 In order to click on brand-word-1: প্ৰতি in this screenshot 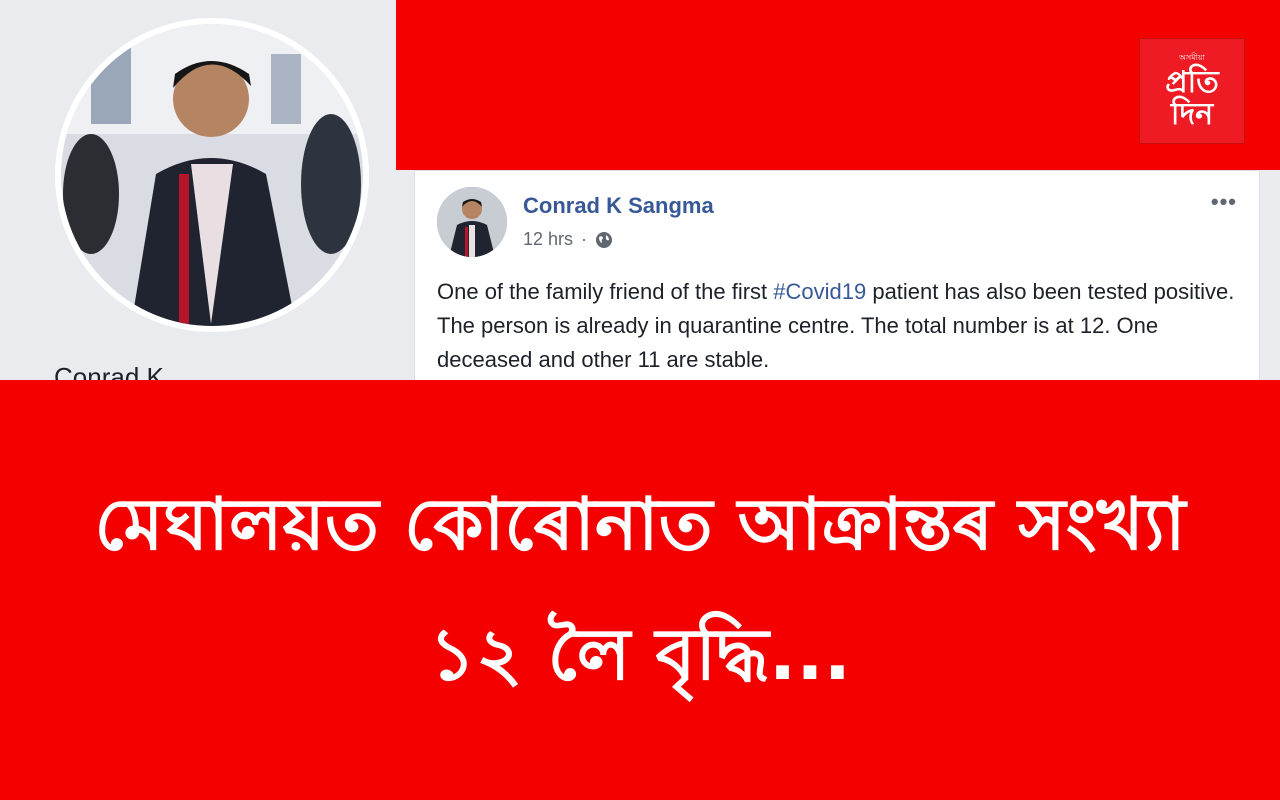, I will do `click(1192, 82)`.